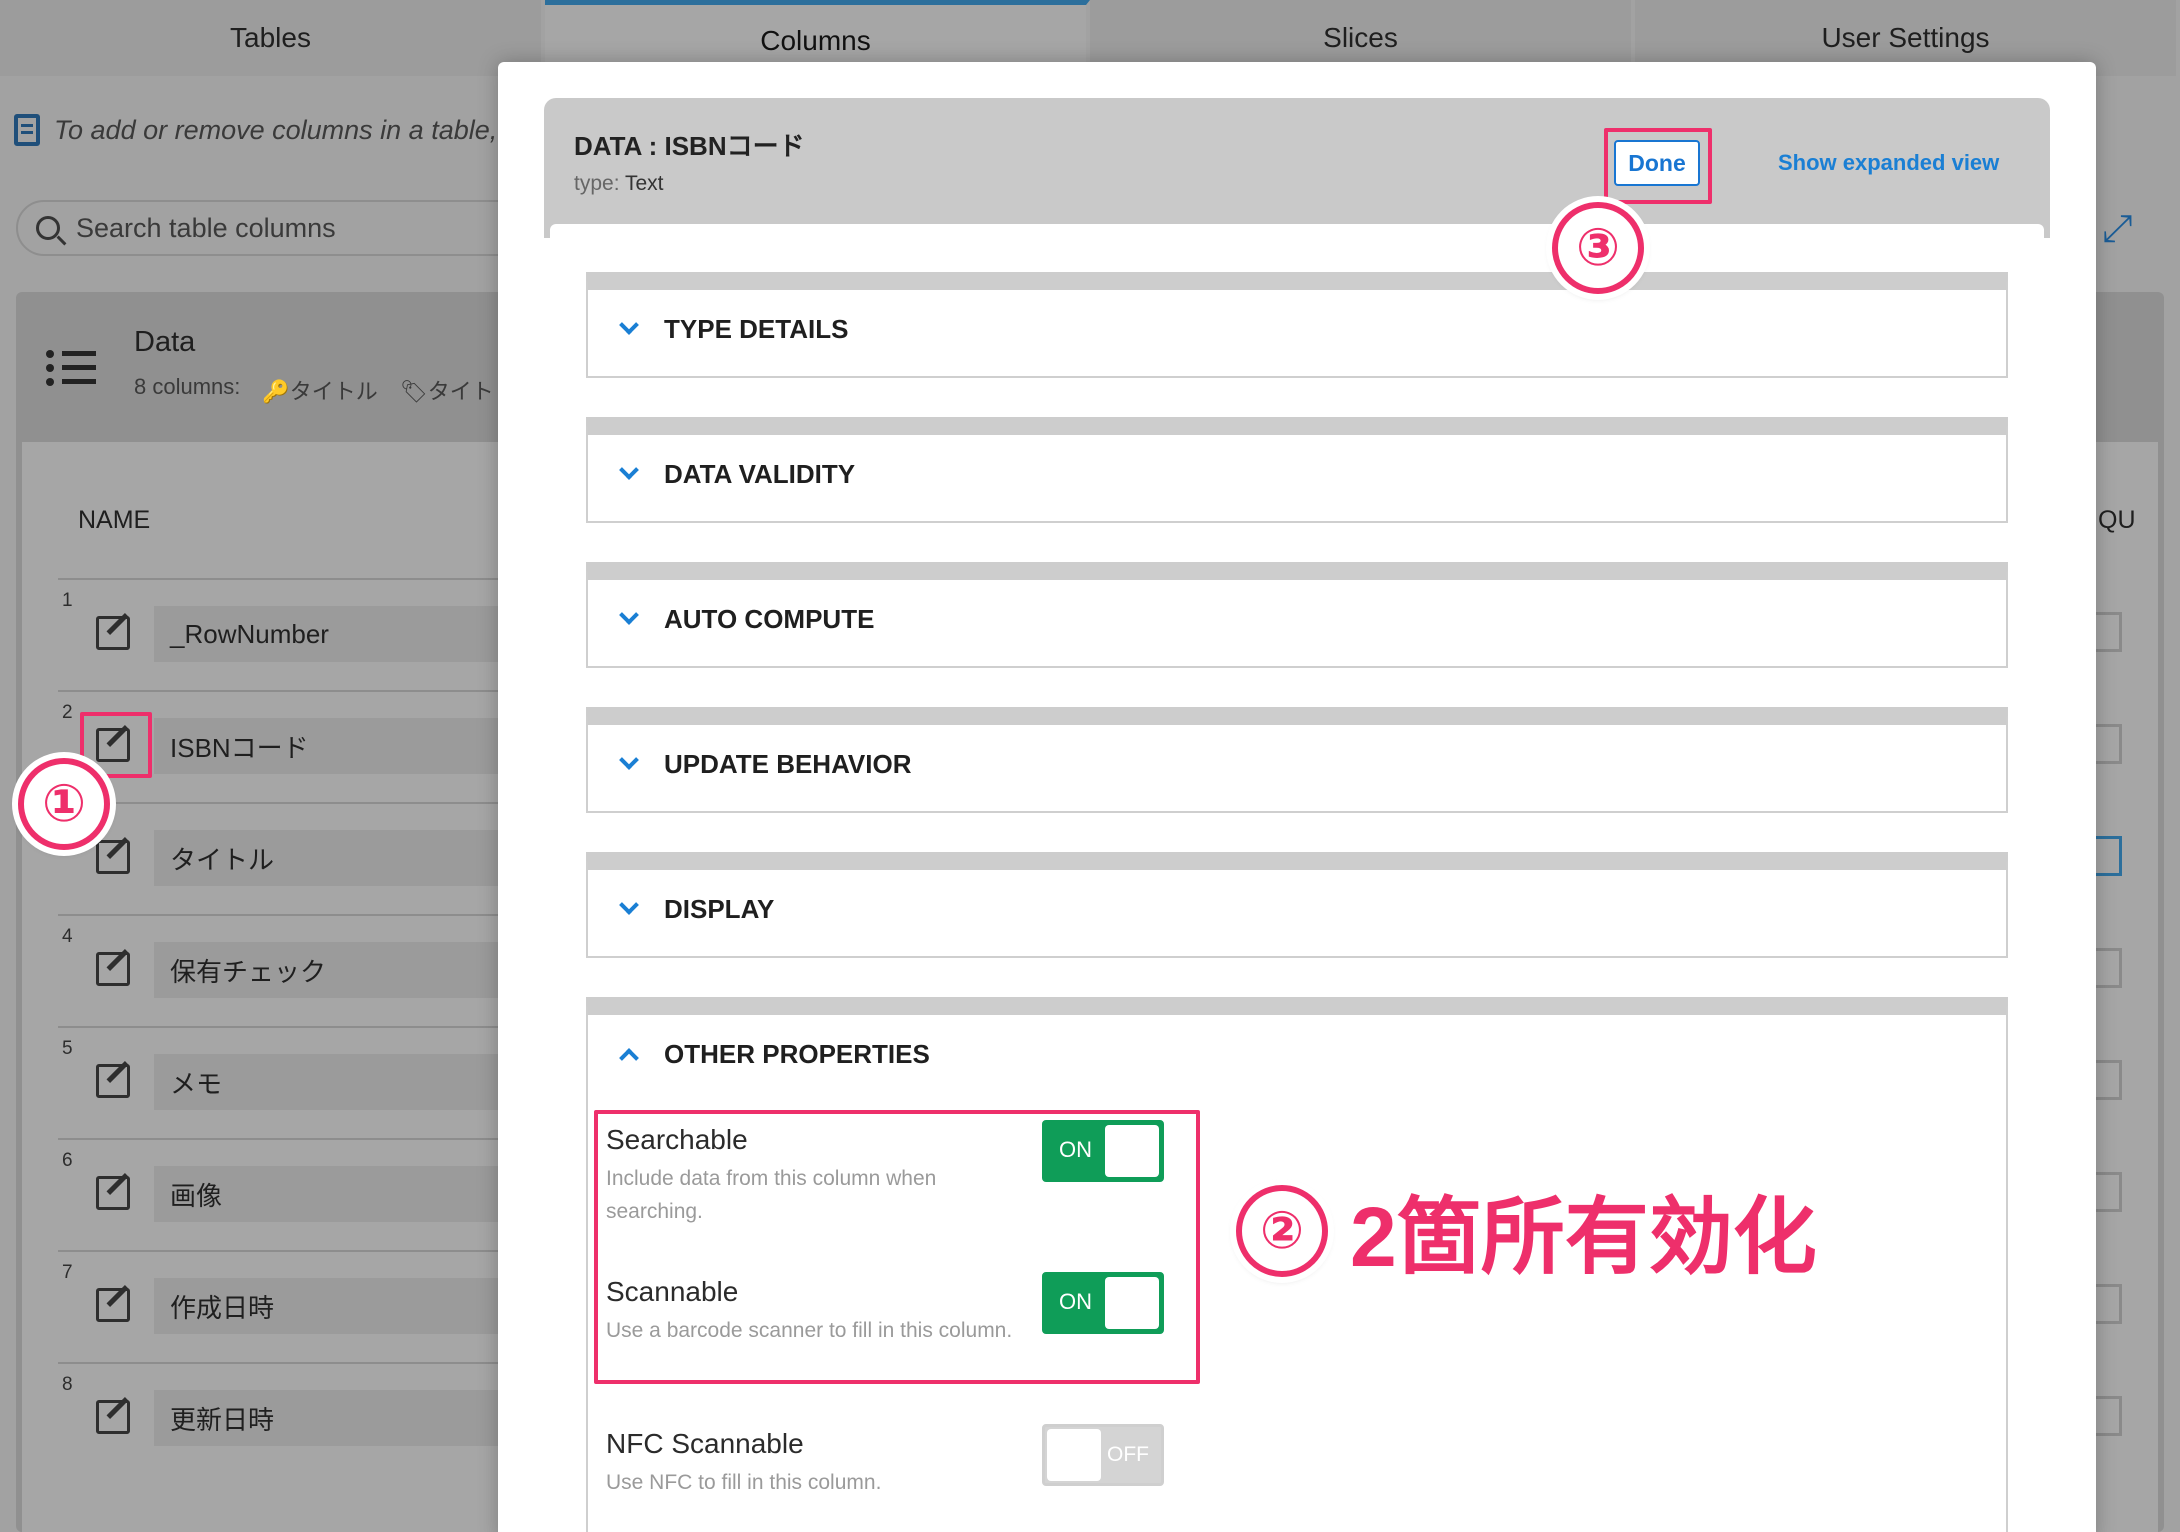 The height and width of the screenshot is (1532, 2180). Describe the element at coordinates (756, 329) in the screenshot. I see `section-label: TYPE DETAILS` at that location.